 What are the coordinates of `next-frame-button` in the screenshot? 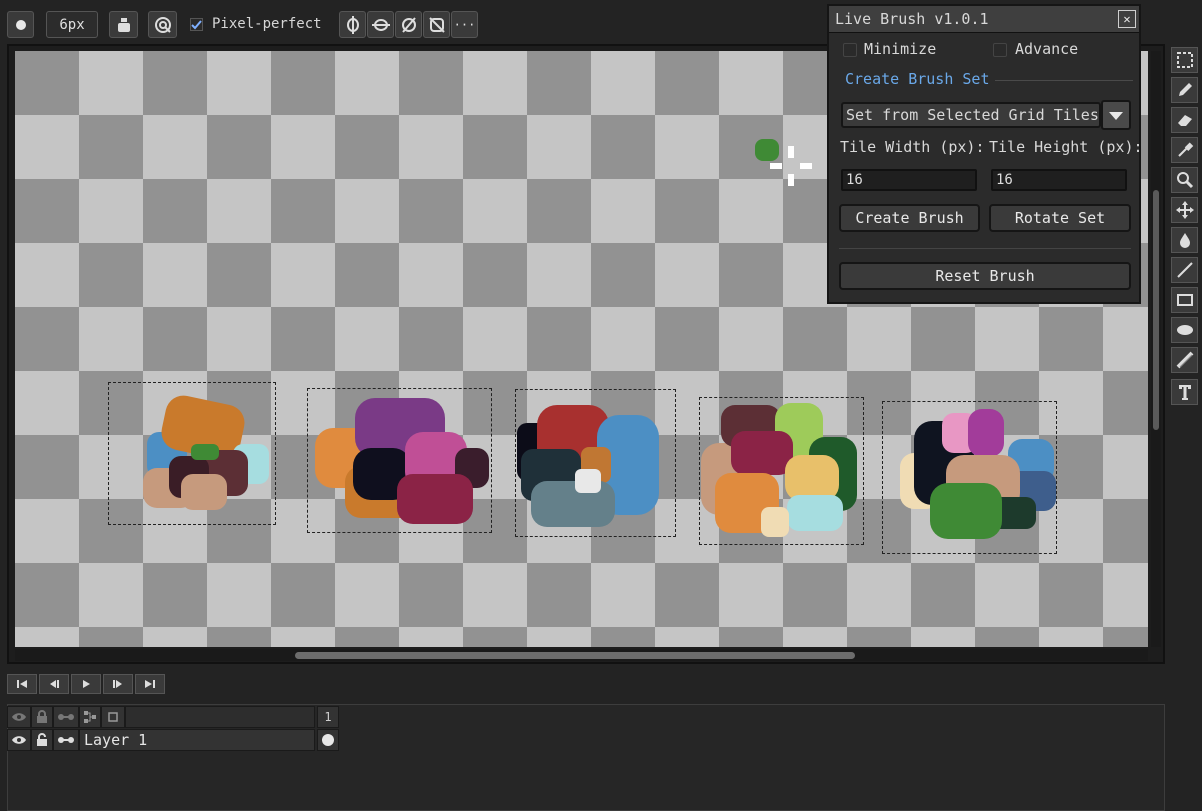 It's located at (118, 684).